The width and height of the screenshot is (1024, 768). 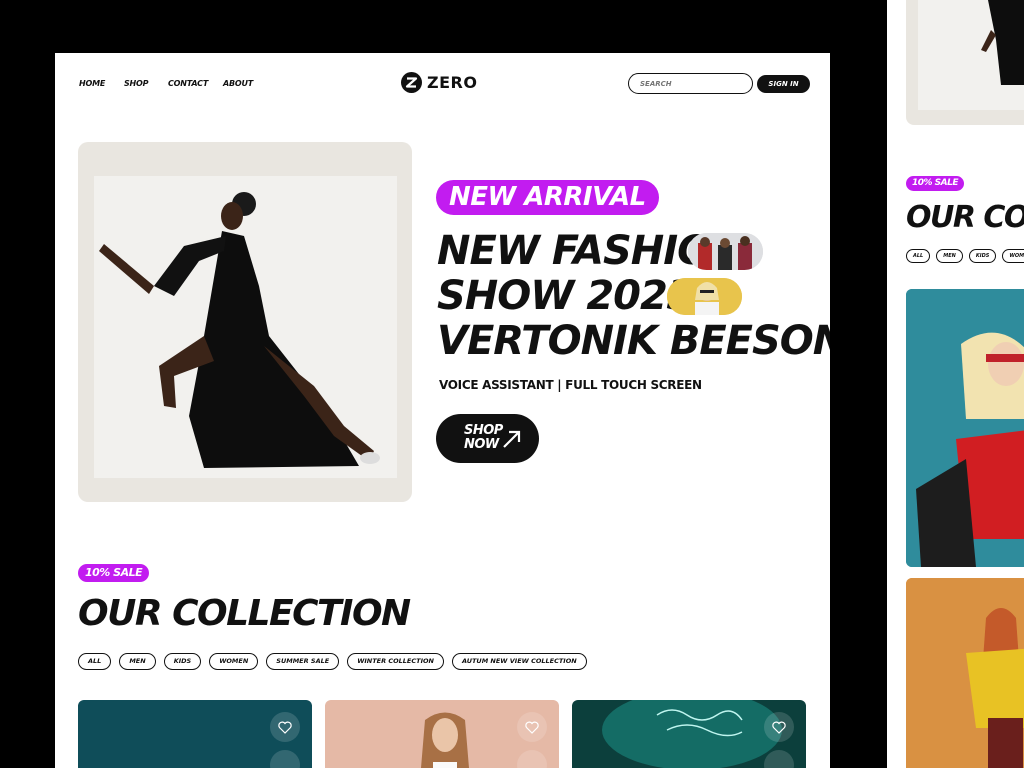 What do you see at coordinates (935, 183) in the screenshot?
I see `side-sale-badge: 10% SALE` at bounding box center [935, 183].